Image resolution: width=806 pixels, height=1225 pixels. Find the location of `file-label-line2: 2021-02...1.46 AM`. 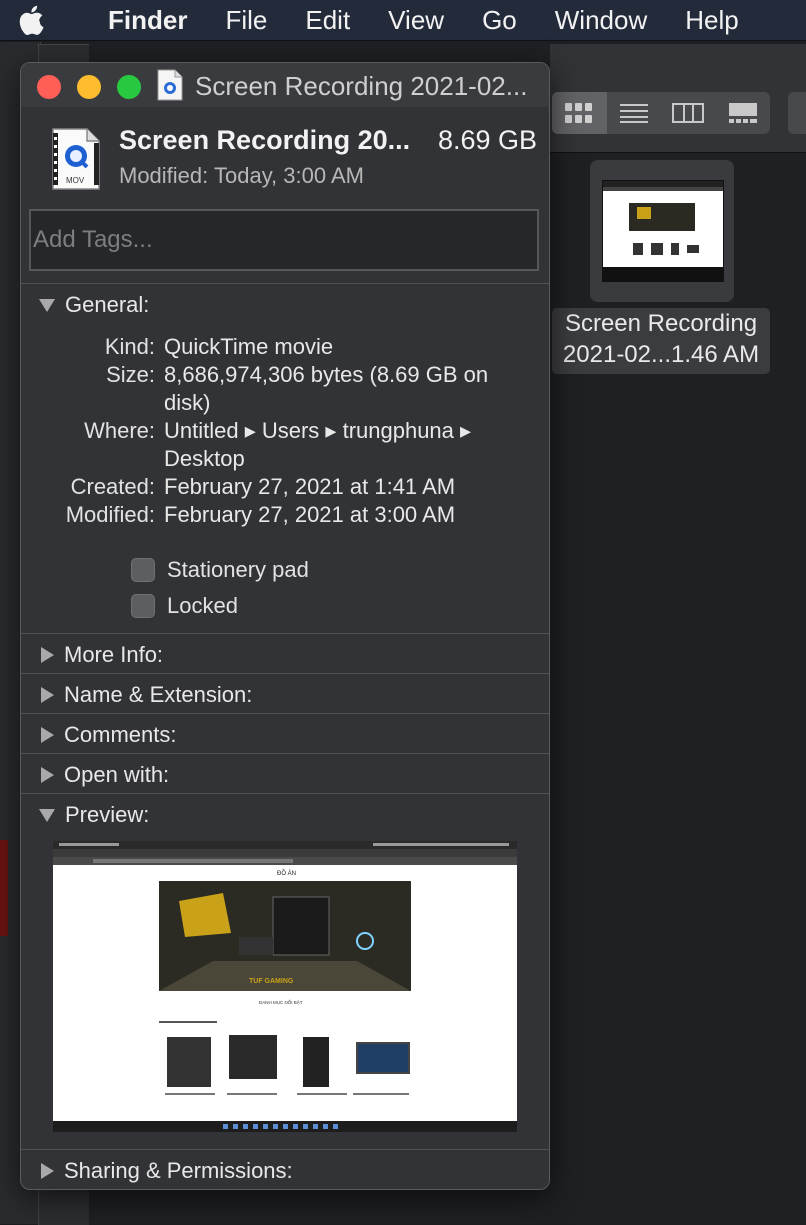

file-label-line2: 2021-02...1.46 AM is located at coordinates (661, 354).